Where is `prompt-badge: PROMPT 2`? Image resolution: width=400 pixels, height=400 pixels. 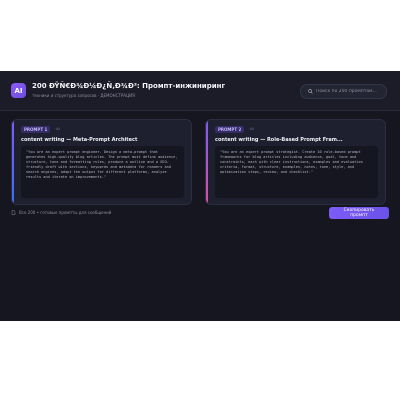
prompt-badge: PROMPT 2 is located at coordinates (230, 129).